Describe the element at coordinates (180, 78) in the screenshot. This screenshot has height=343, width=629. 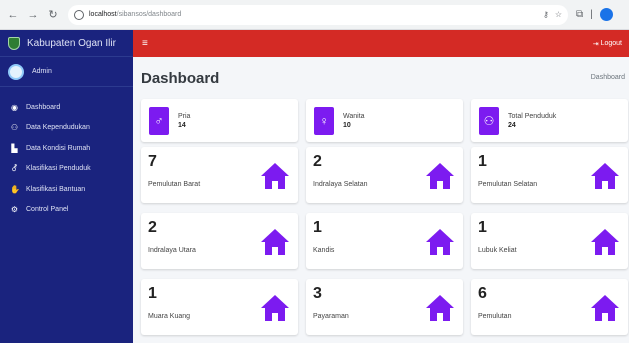
I see `page-title: Dashboard` at that location.